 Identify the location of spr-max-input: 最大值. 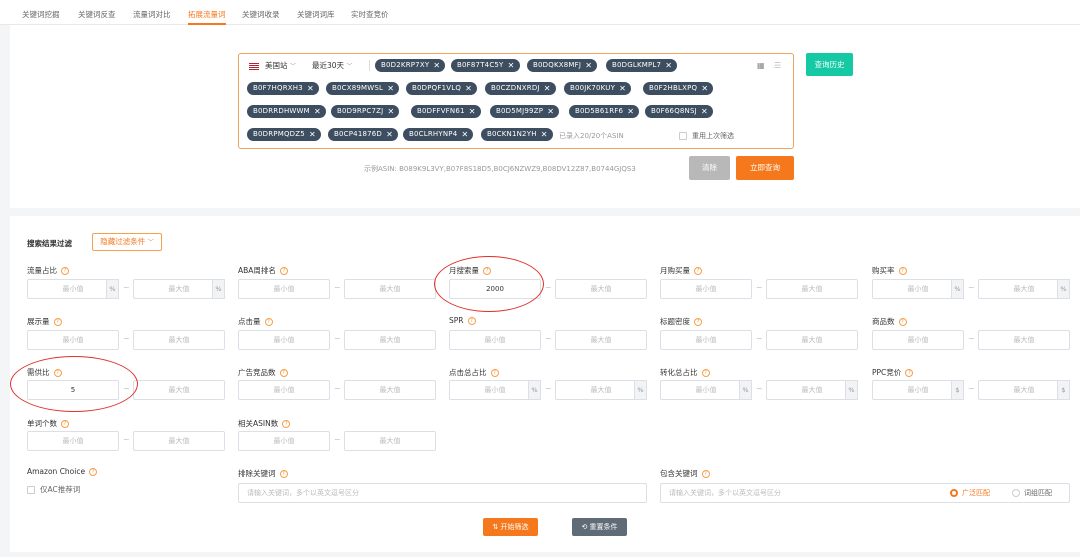
(601, 340).